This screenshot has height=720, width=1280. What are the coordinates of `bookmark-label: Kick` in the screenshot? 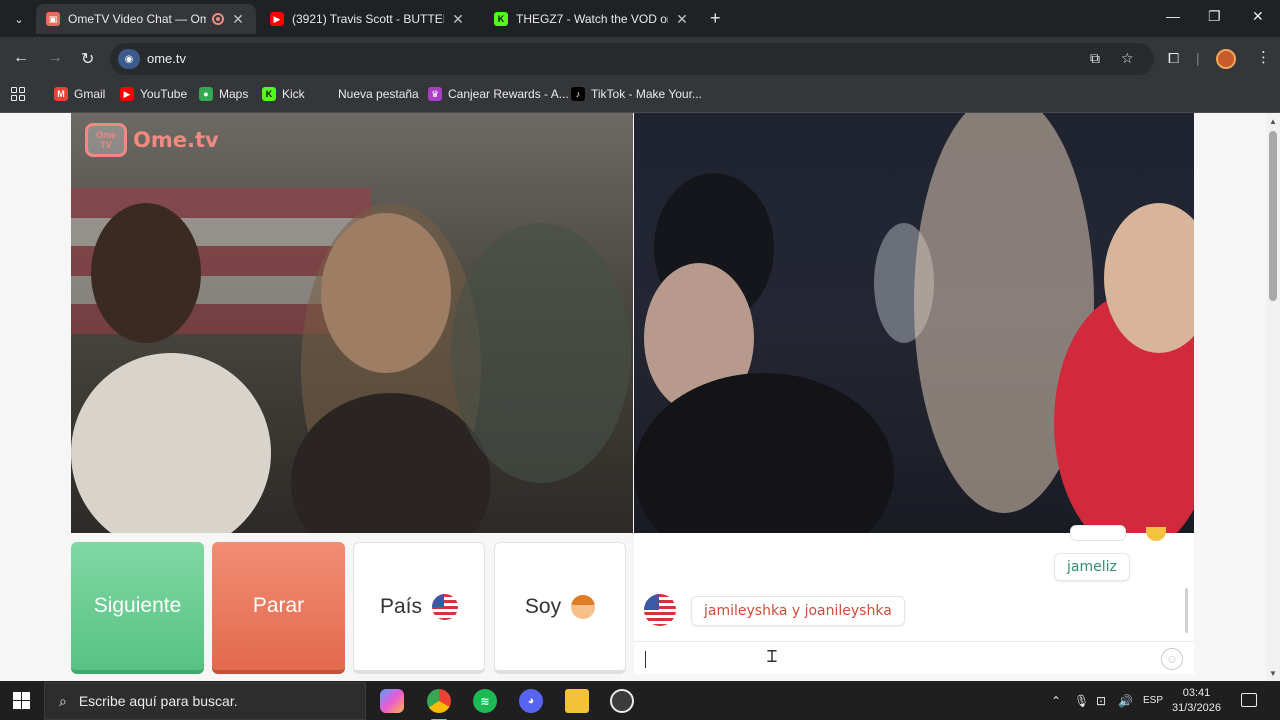 It's located at (293, 94).